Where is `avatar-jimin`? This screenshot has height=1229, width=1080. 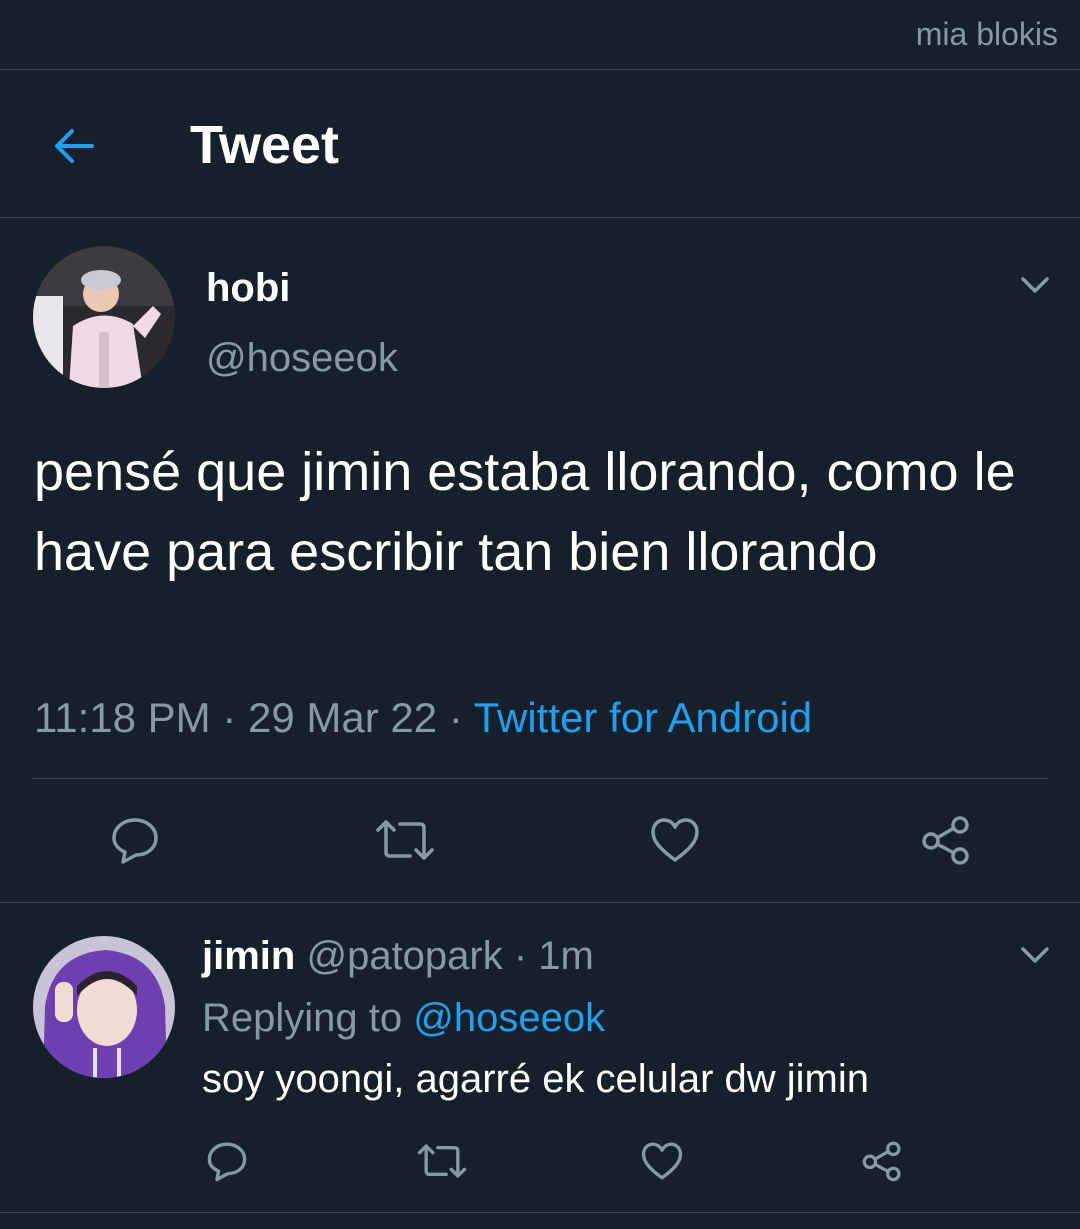 avatar-jimin is located at coordinates (104, 1007).